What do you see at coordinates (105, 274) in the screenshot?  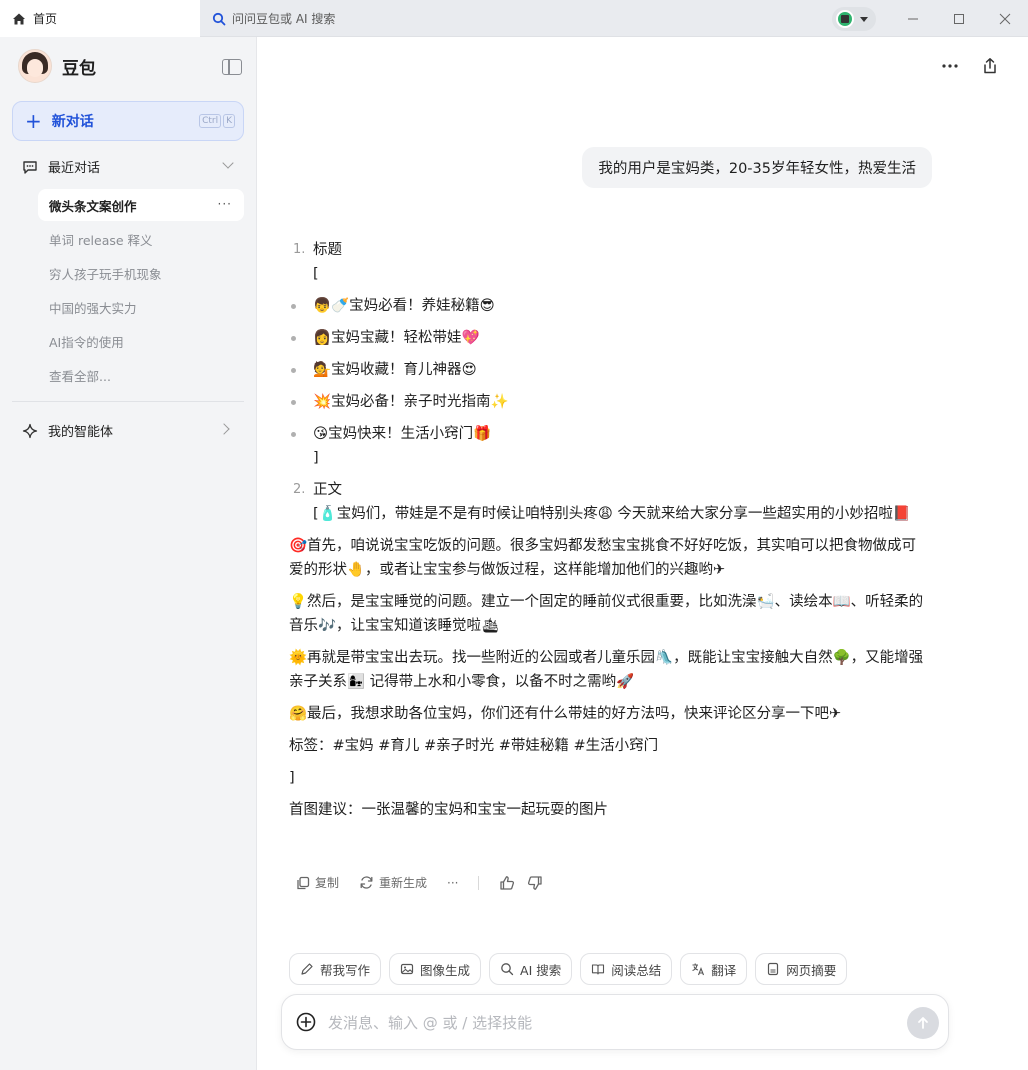 I see `conversation-title: 穷人孩子玩手机现象` at bounding box center [105, 274].